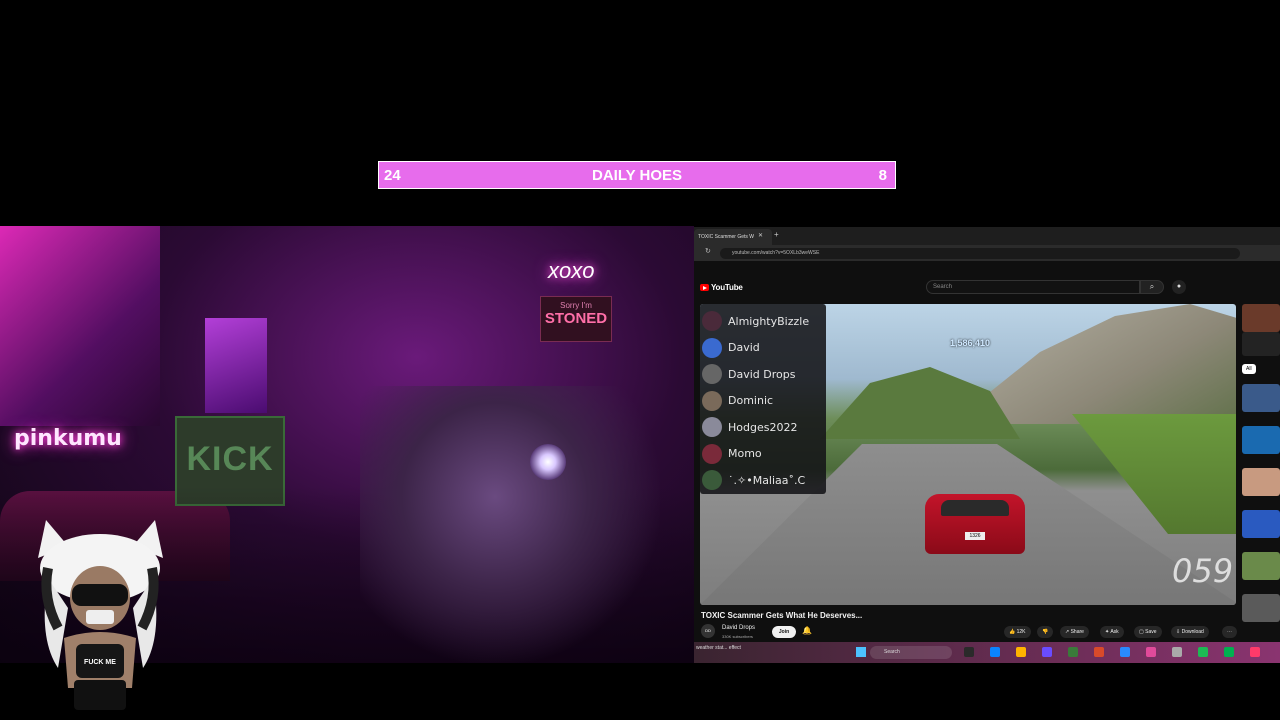 The width and height of the screenshot is (1280, 720). What do you see at coordinates (1077, 632) in the screenshot?
I see `share-label: Share` at bounding box center [1077, 632].